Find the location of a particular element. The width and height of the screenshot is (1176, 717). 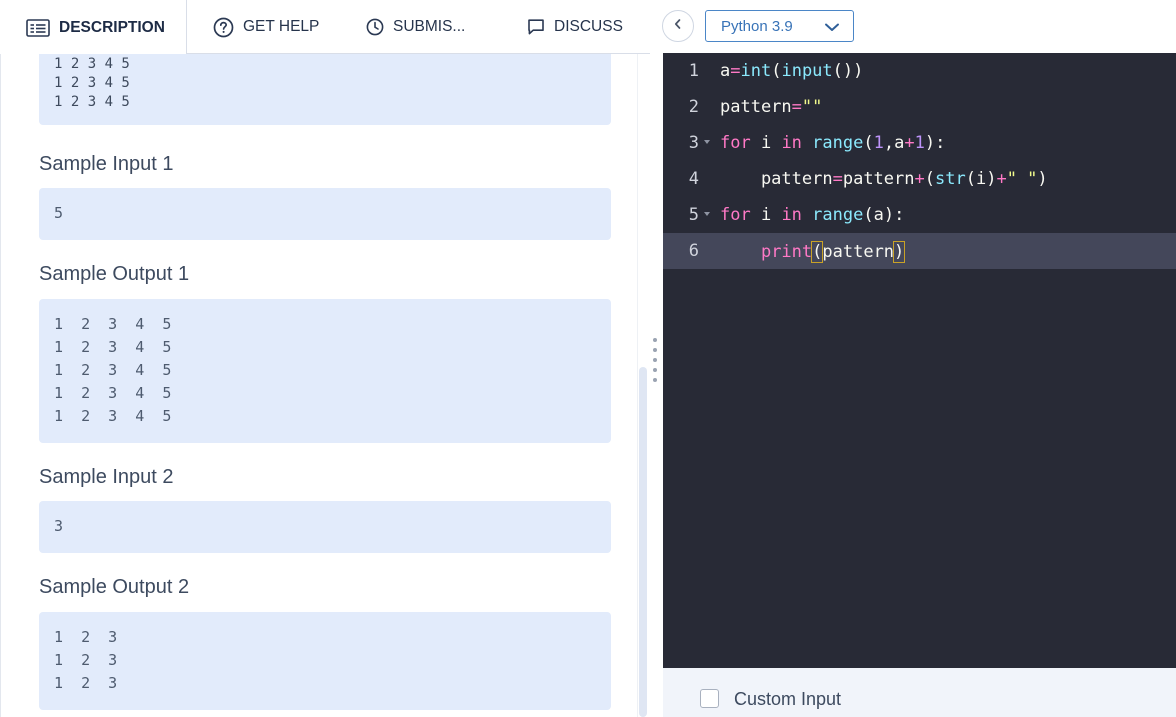

chevron-left-icon is located at coordinates (678, 26).